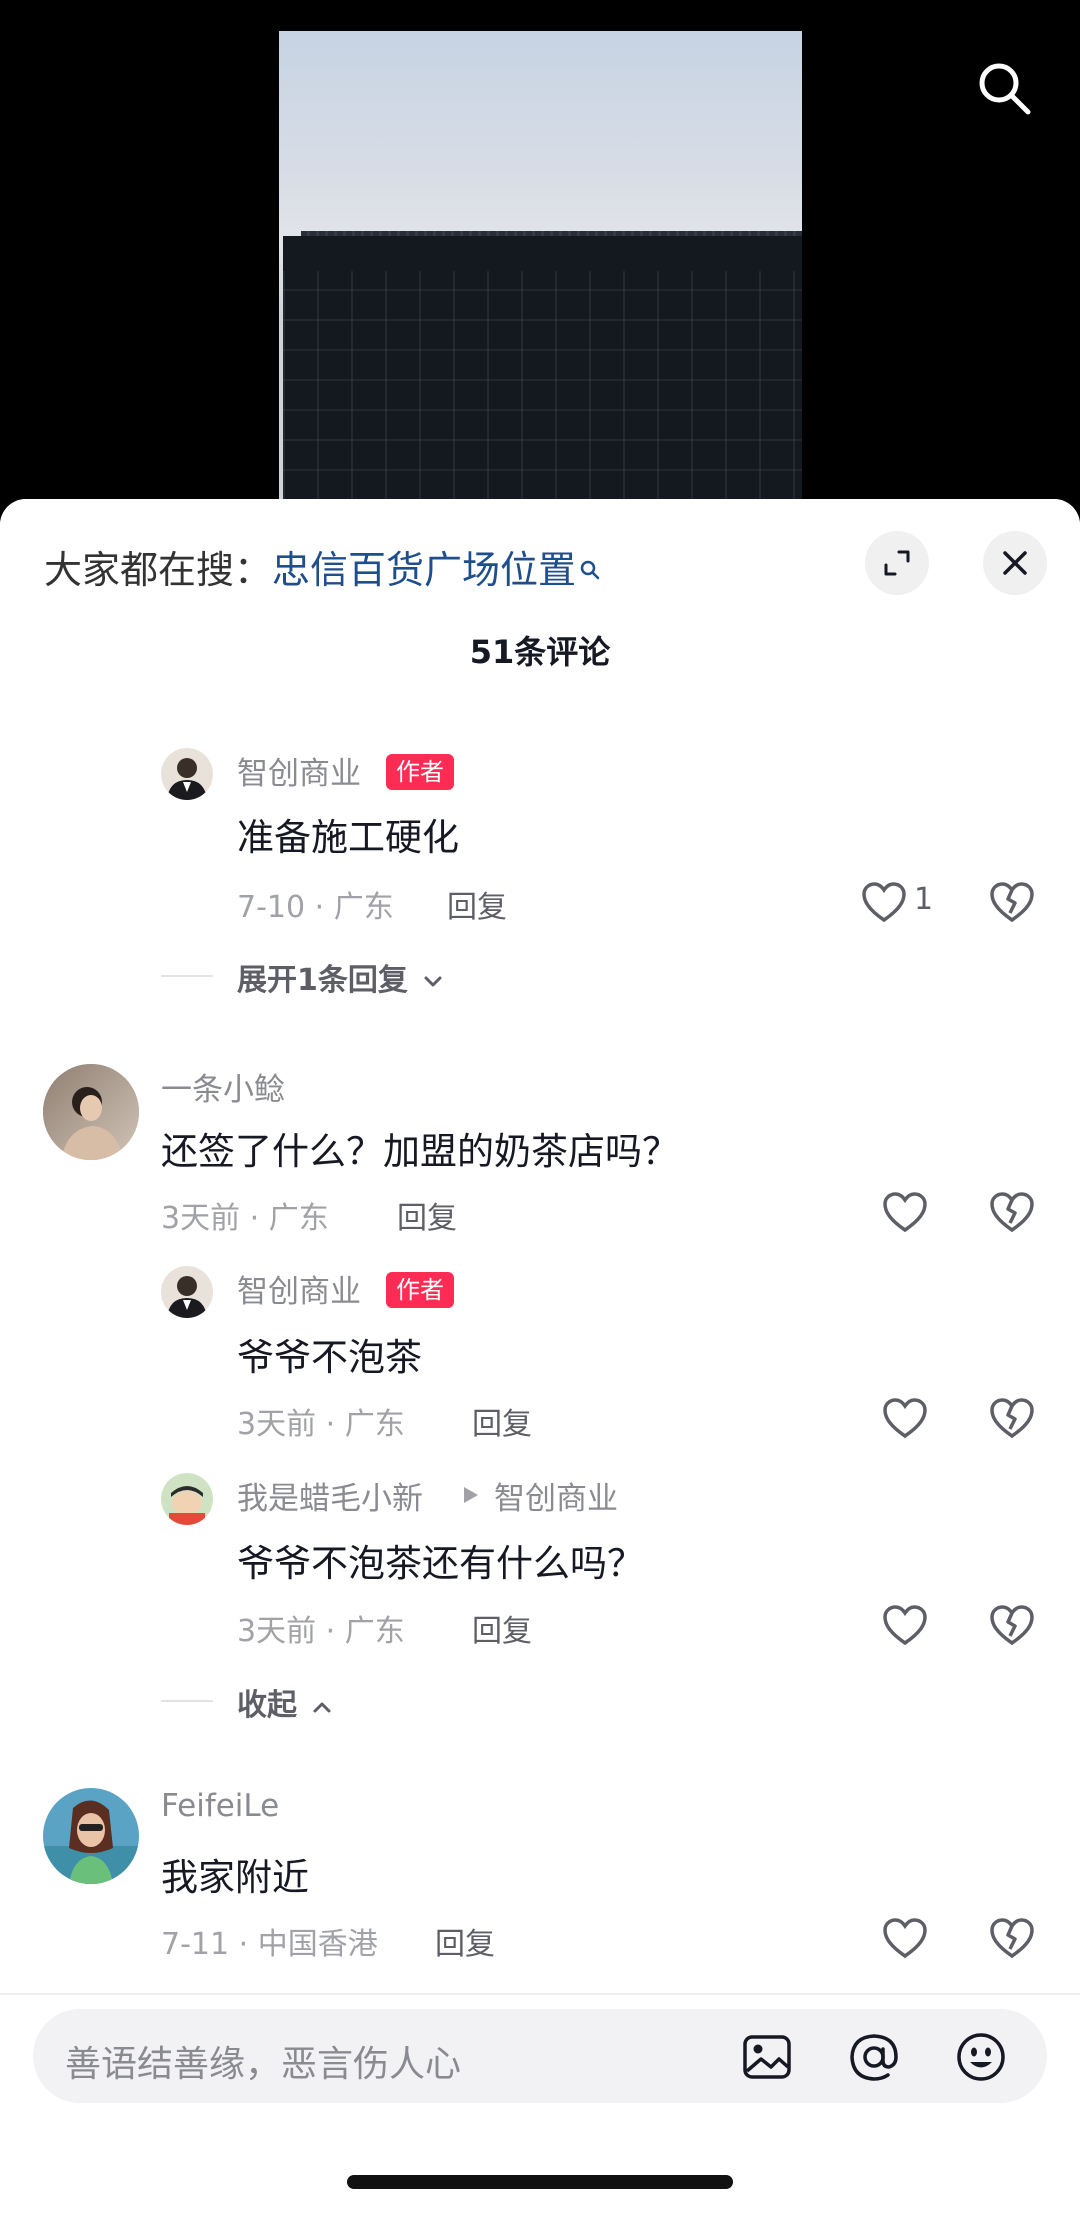 The height and width of the screenshot is (2214, 1080). Describe the element at coordinates (433, 981) in the screenshot. I see `chevron-down-icon` at that location.